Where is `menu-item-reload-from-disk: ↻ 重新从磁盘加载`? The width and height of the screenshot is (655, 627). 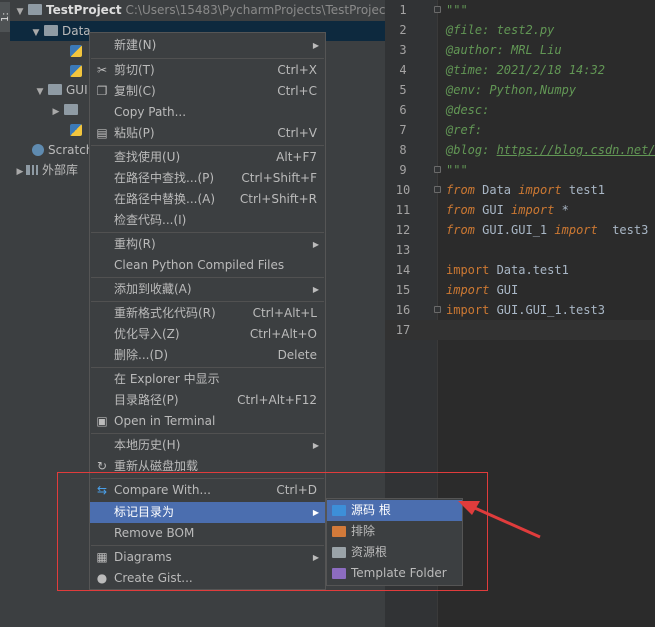
menu-item-reload-from-disk: ↻ 重新从磁盘加载 is located at coordinates (207, 466).